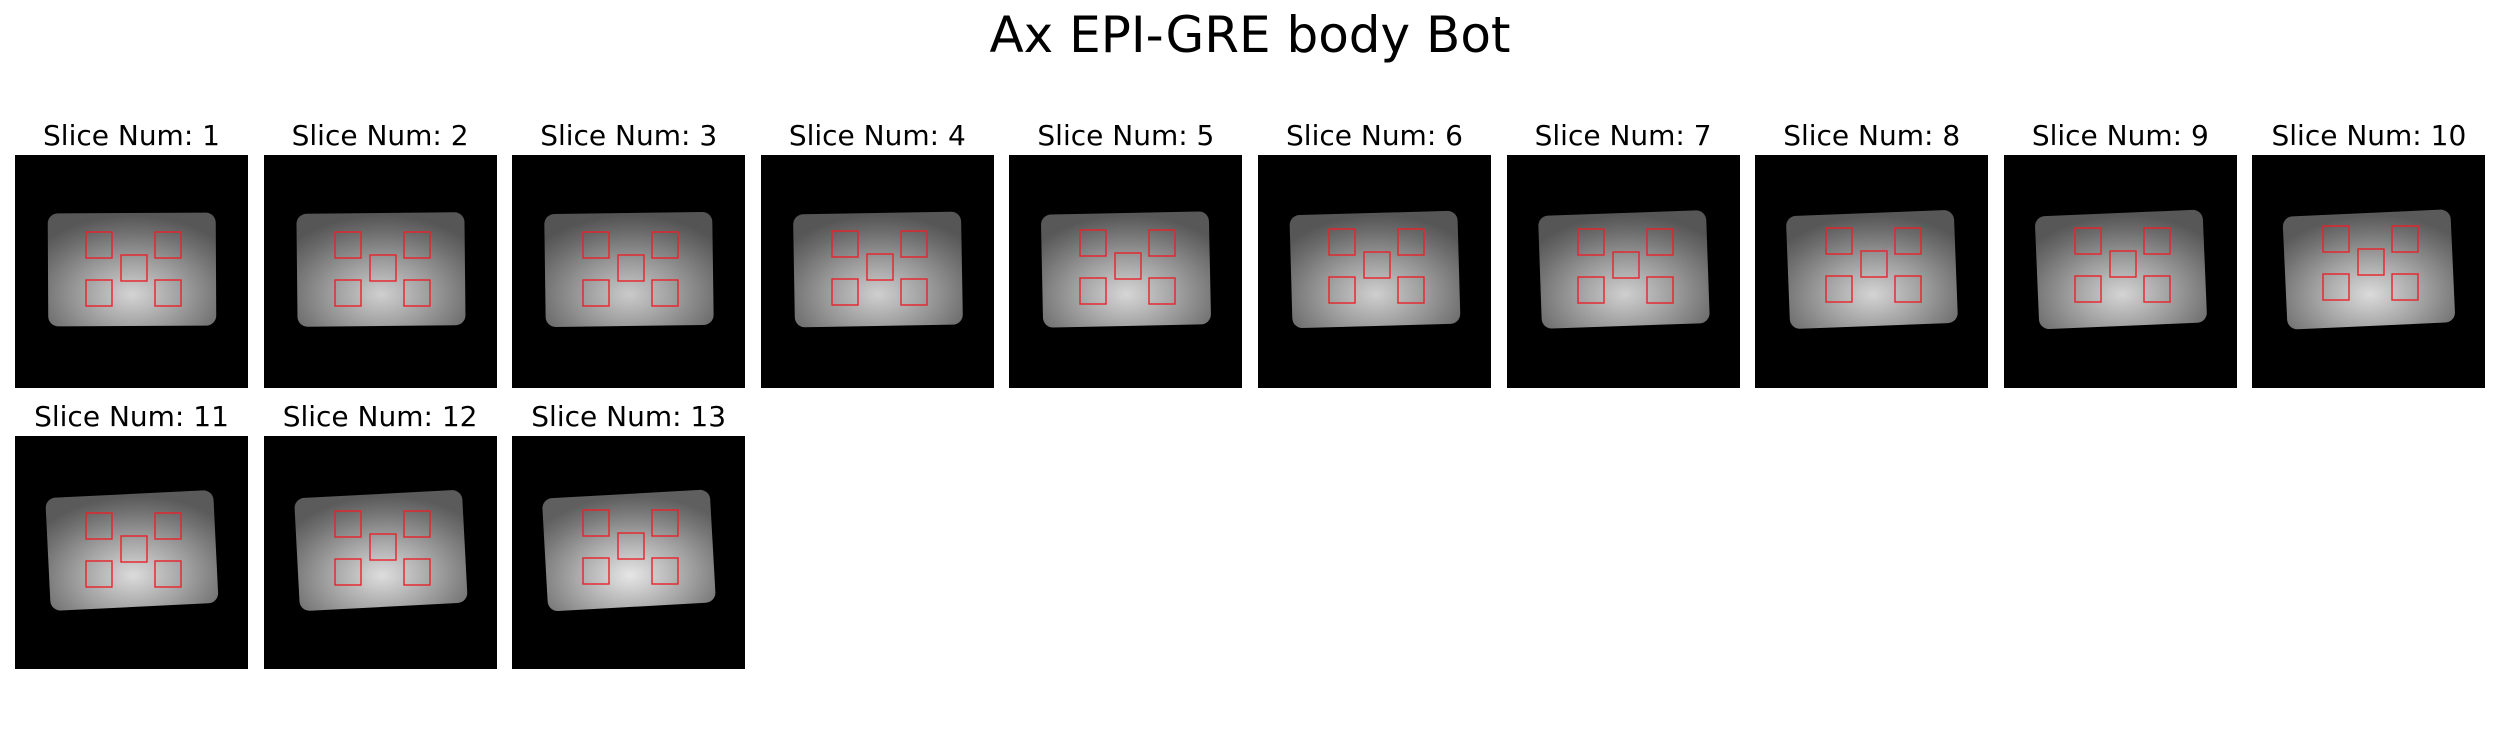 This screenshot has height=750, width=2500. I want to click on slice-panel: Slice Num: 1, so click(131, 254).